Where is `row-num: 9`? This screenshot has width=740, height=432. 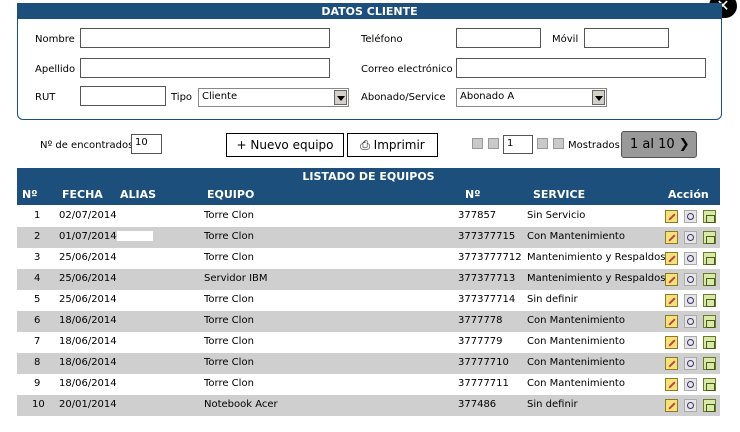 row-num: 9 is located at coordinates (37, 383).